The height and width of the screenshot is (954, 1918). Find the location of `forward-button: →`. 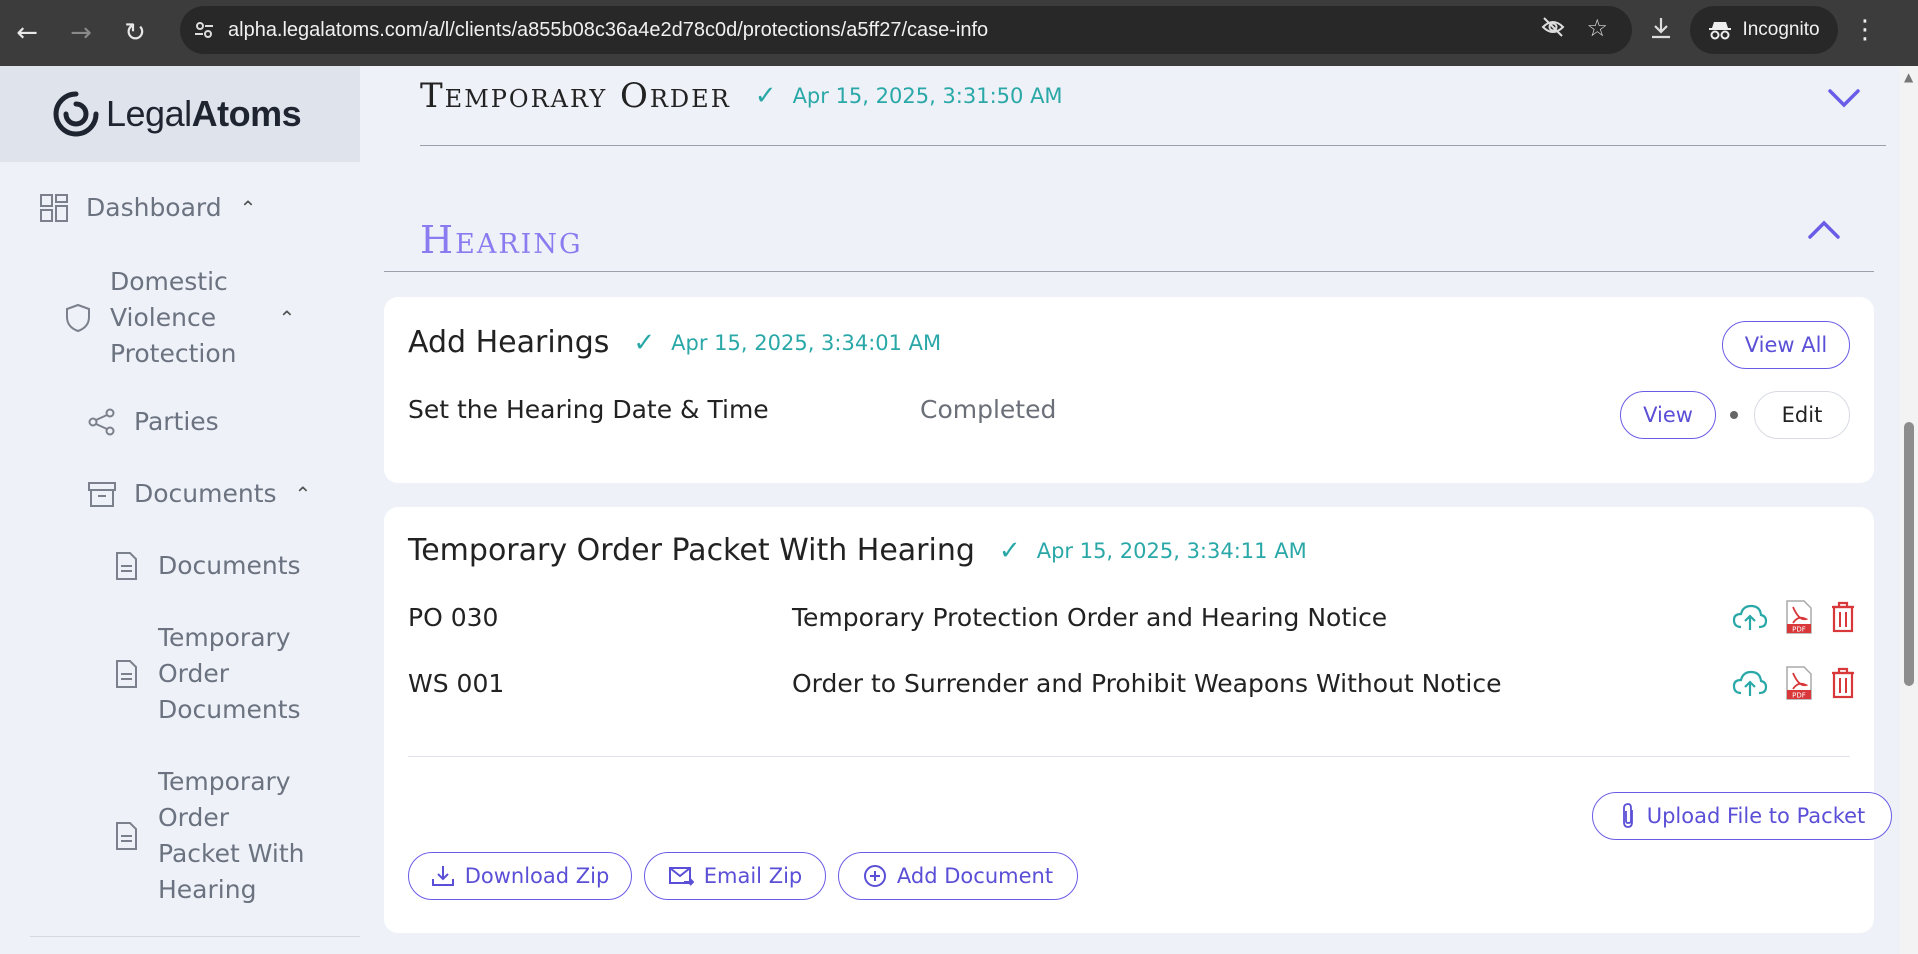

forward-button: → is located at coordinates (81, 33).